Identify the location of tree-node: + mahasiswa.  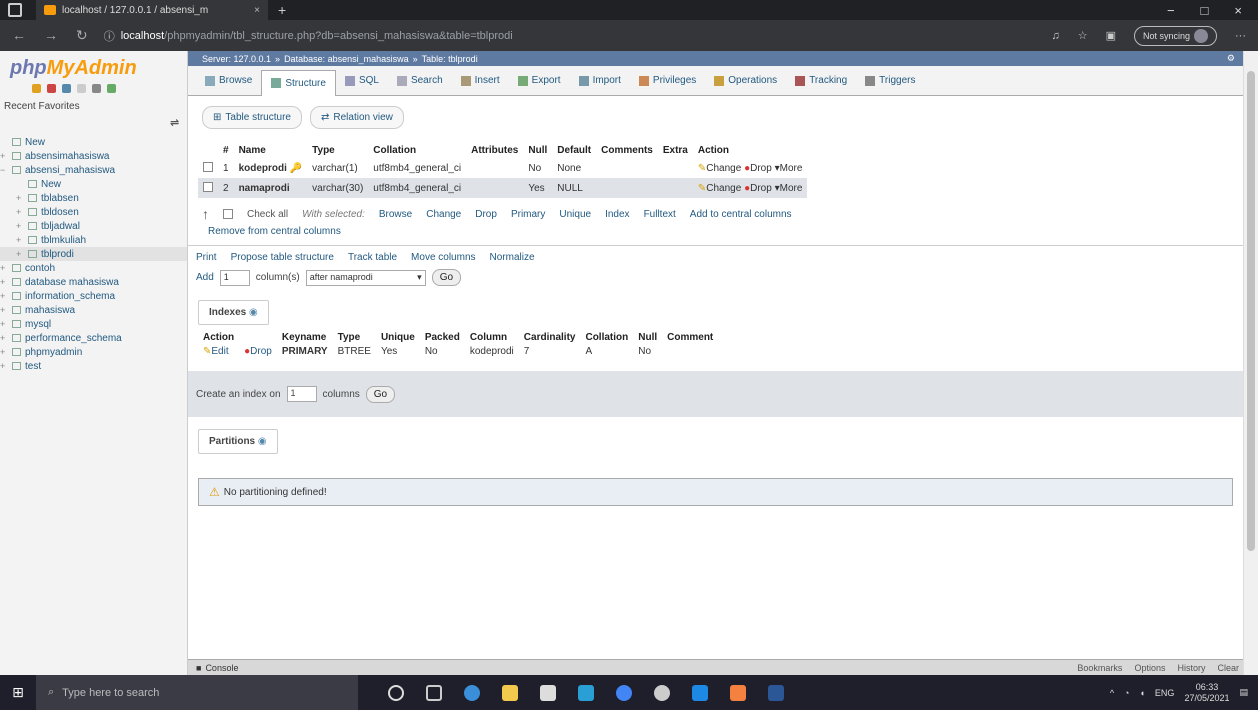
(93, 310).